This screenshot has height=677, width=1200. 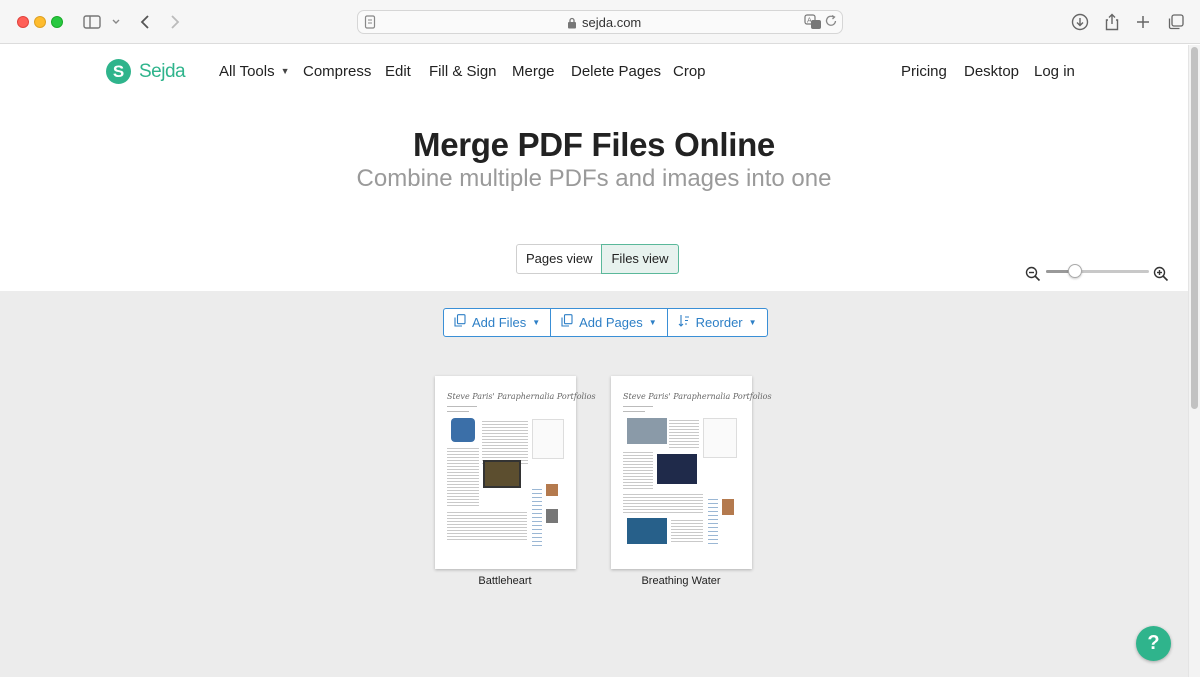 What do you see at coordinates (594, 144) in the screenshot?
I see `page-title: Merge PDF Files Online` at bounding box center [594, 144].